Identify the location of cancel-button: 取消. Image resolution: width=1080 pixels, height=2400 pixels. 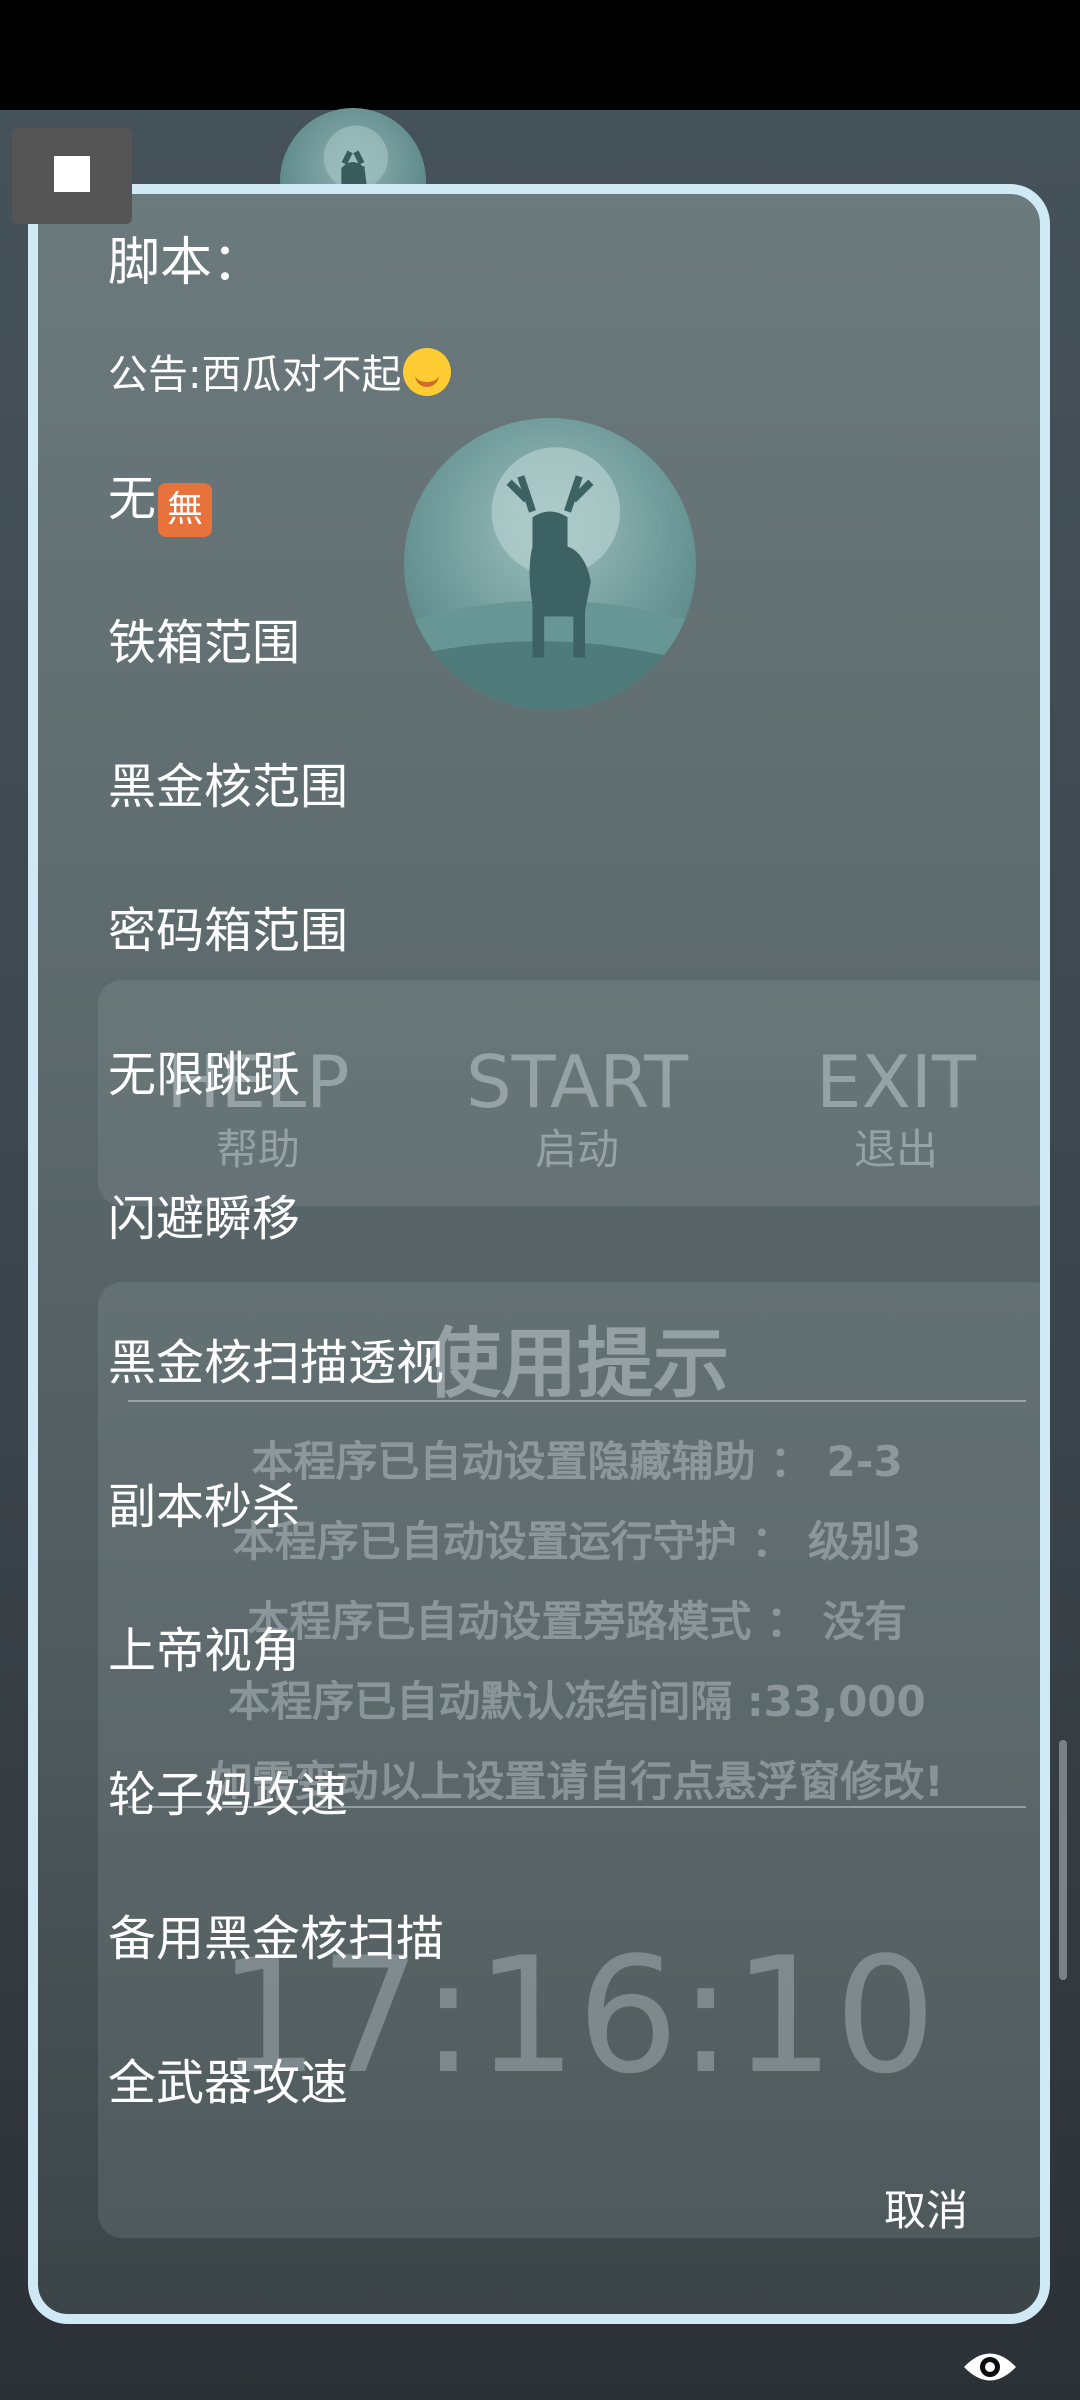
(926, 2207).